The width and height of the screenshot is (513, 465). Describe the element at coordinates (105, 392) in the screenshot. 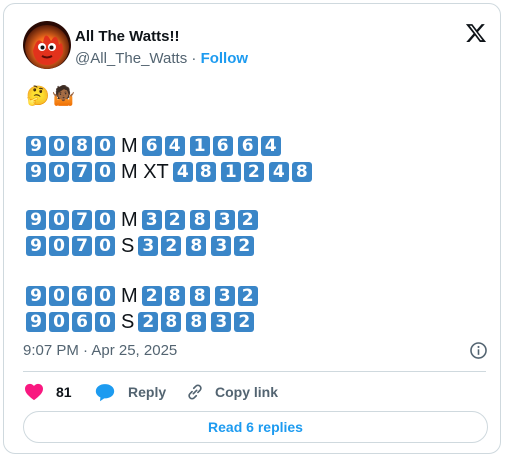

I see `reply-bubble-icon` at that location.